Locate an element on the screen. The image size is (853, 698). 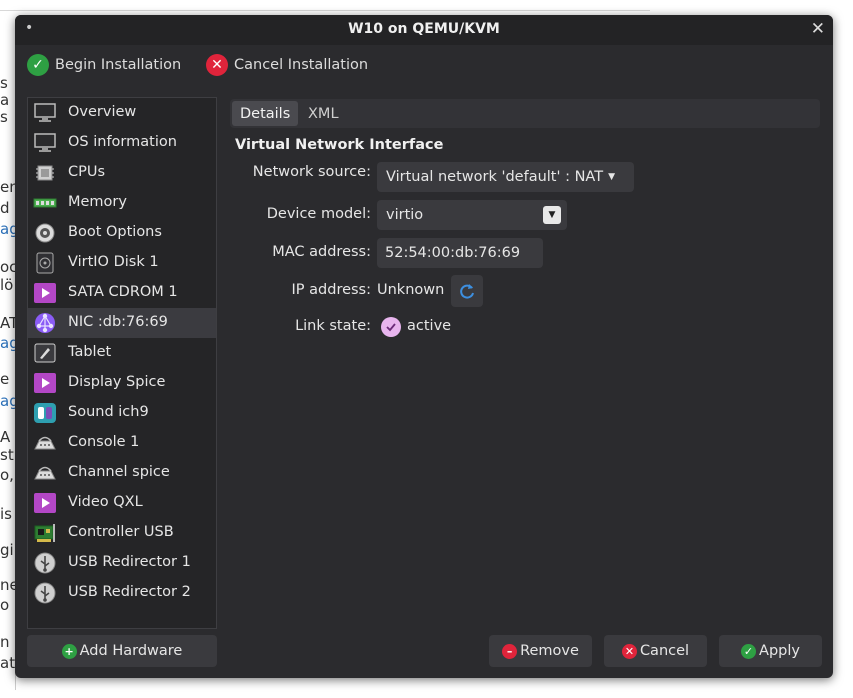
sidebar-item-tablet: Tablet is located at coordinates (122, 353).